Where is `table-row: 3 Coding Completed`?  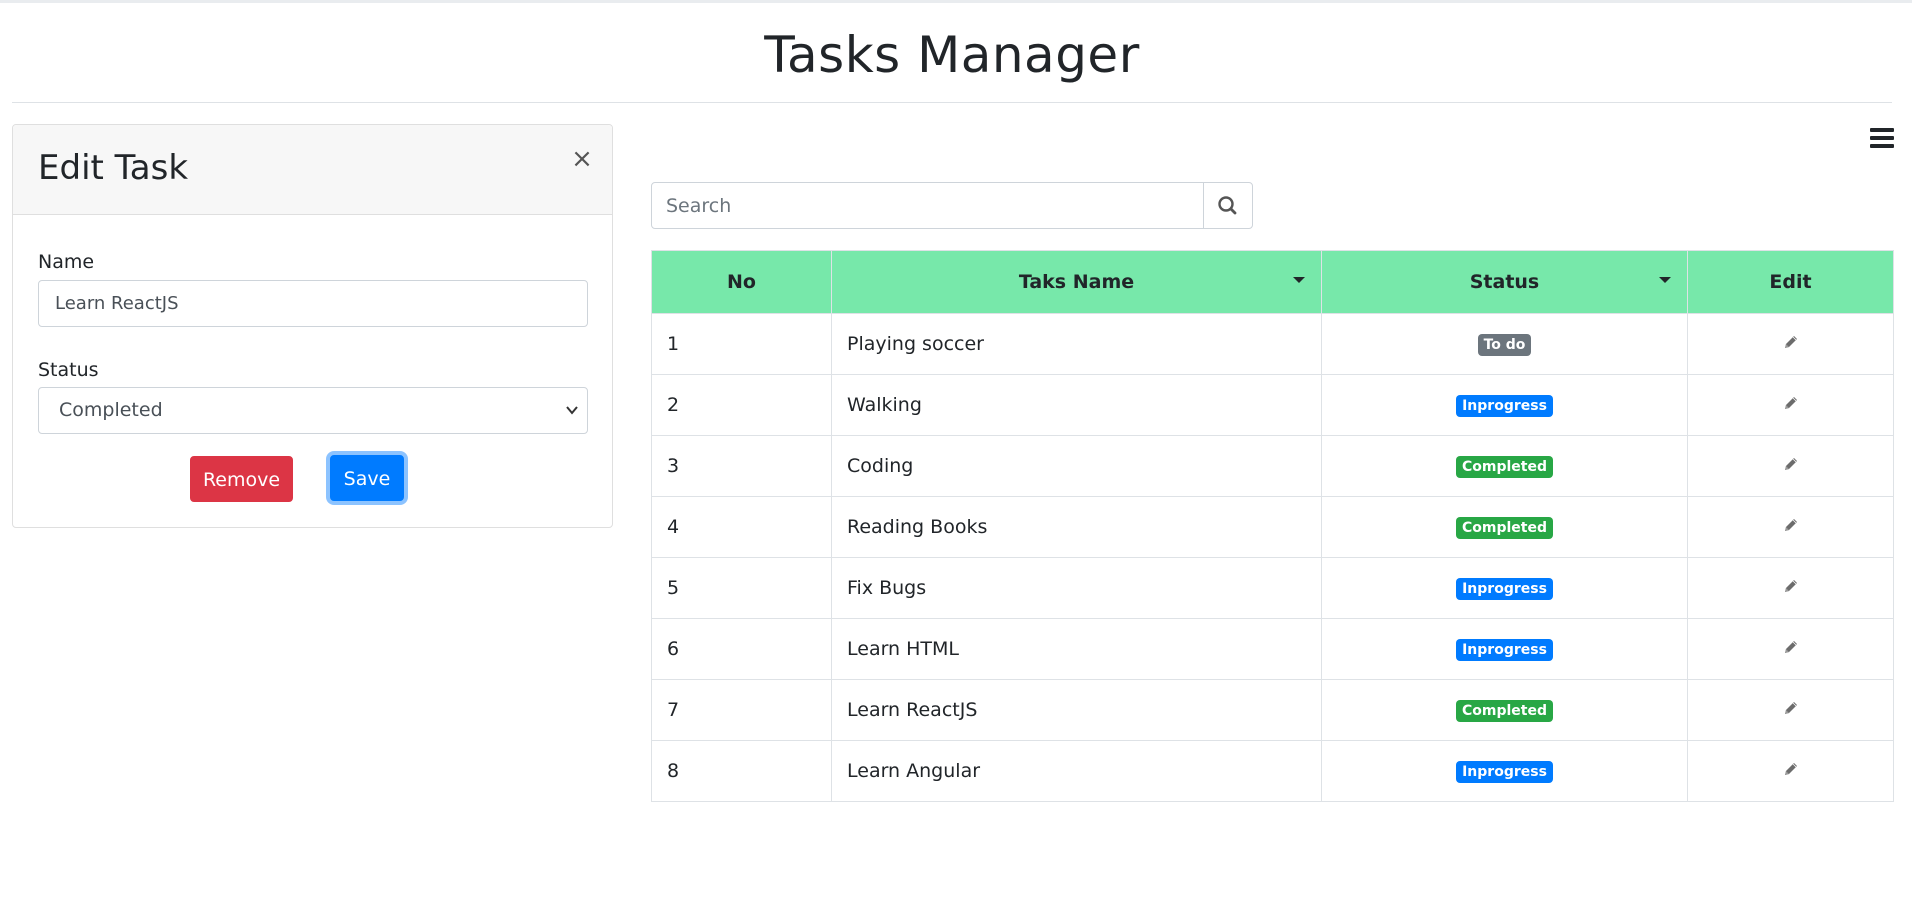
table-row: 3 Coding Completed is located at coordinates (1272, 466).